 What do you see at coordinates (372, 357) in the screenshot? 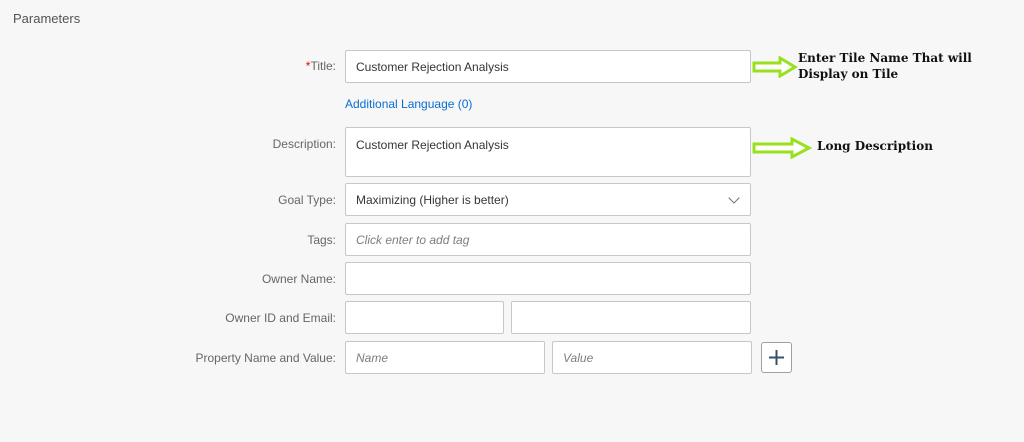
I see `property-name-placeholder: Name` at bounding box center [372, 357].